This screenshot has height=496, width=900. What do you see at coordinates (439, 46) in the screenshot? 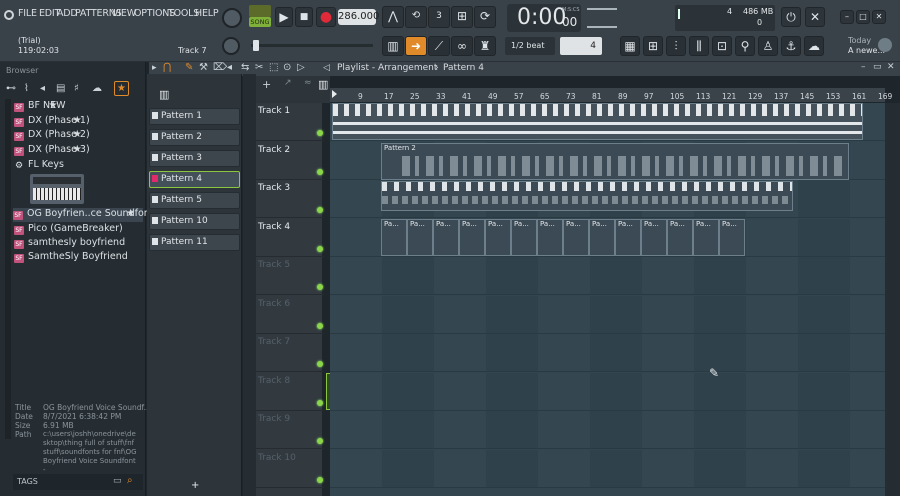
I see `paint-tool-button: ⟋` at bounding box center [439, 46].